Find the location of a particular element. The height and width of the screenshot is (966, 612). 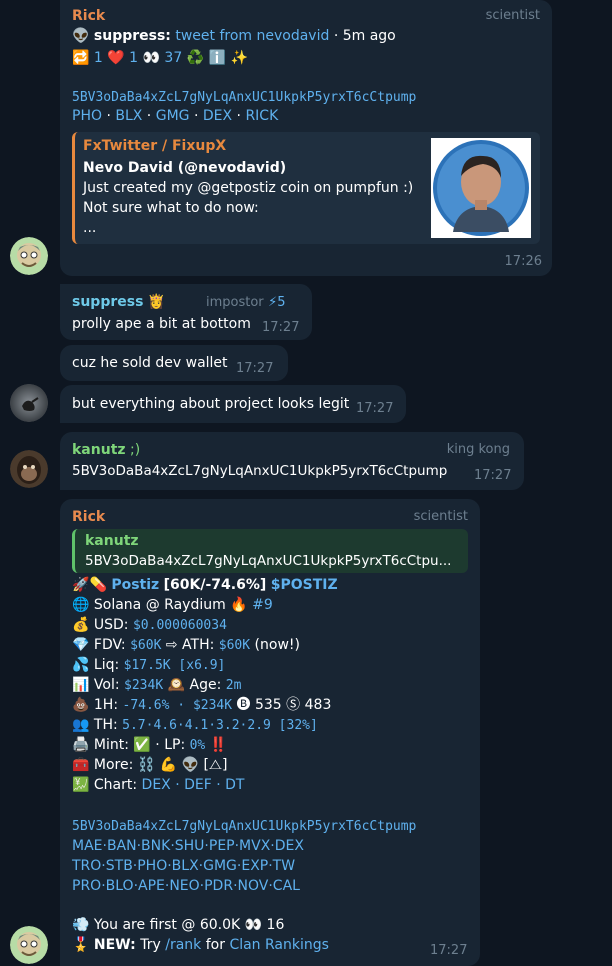

fdv-line: 💎 FDV: $60K ⇨ ATH: $60K (now!) is located at coordinates (186, 645).